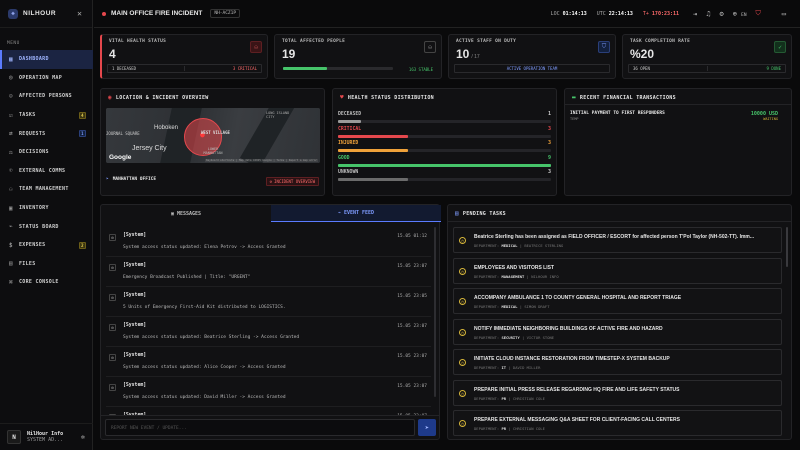 This screenshot has height=450, width=800. Describe the element at coordinates (604, 47) in the screenshot. I see `shield-icon: ⛉` at that location.